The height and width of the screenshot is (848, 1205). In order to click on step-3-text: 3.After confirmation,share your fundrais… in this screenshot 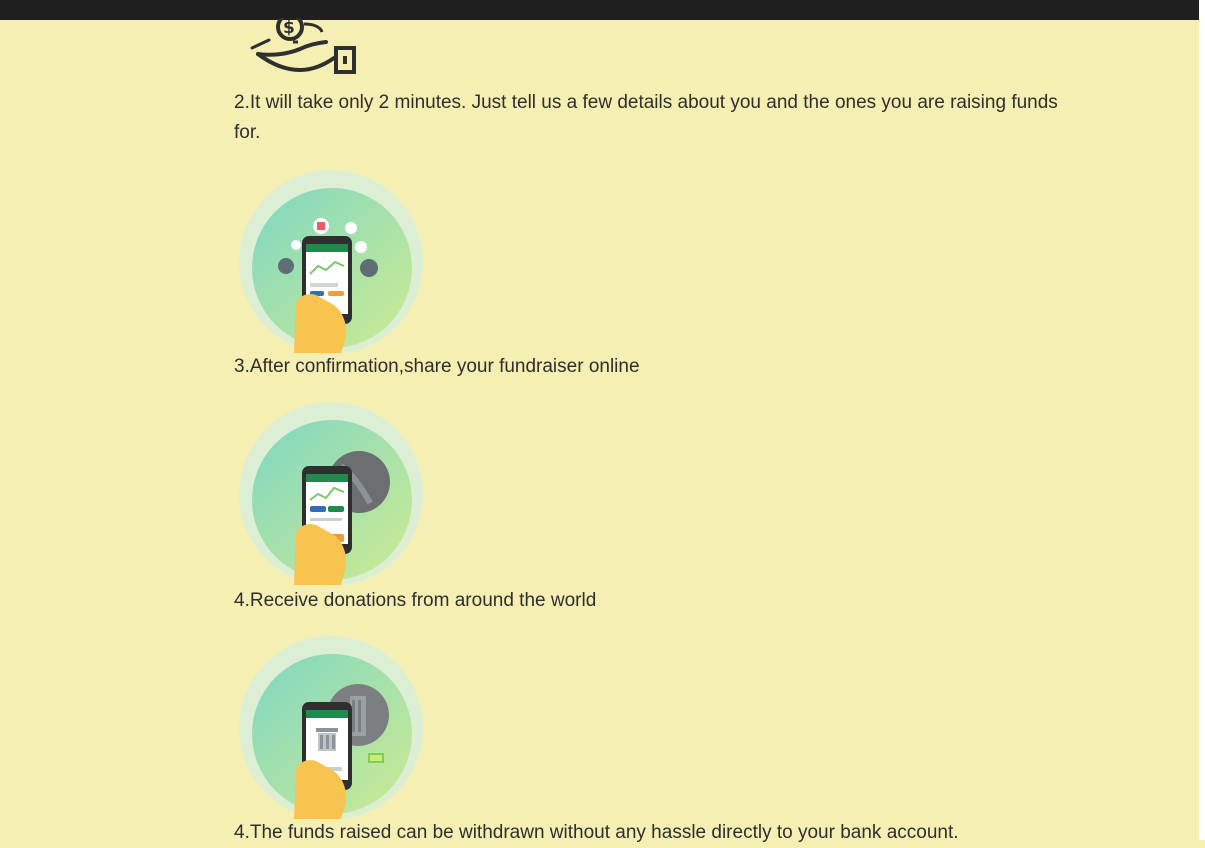, I will do `click(437, 366)`.